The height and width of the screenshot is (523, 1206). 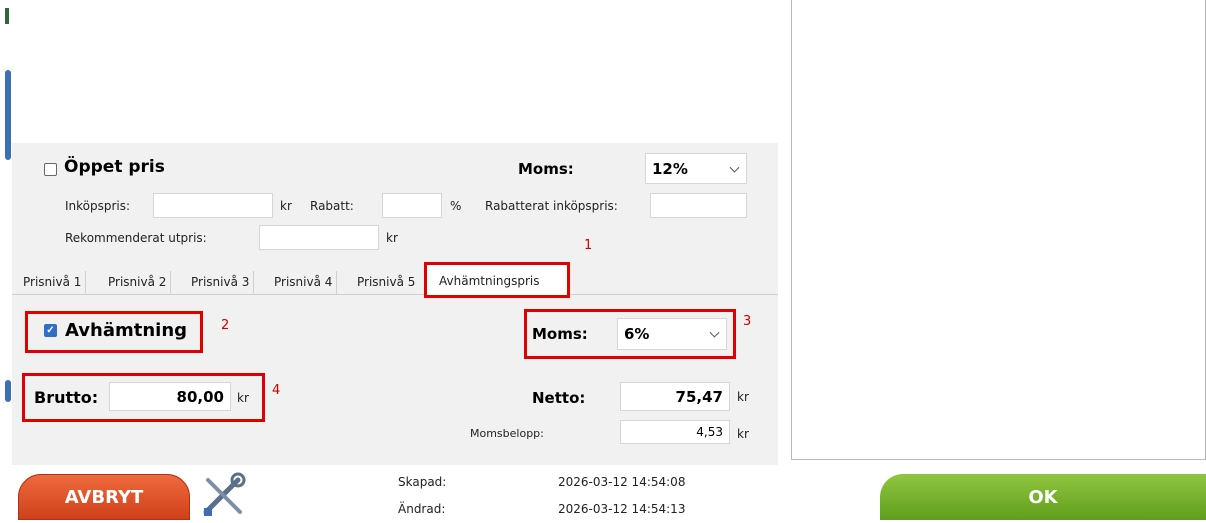 What do you see at coordinates (559, 398) in the screenshot?
I see `net-label: Netto:` at bounding box center [559, 398].